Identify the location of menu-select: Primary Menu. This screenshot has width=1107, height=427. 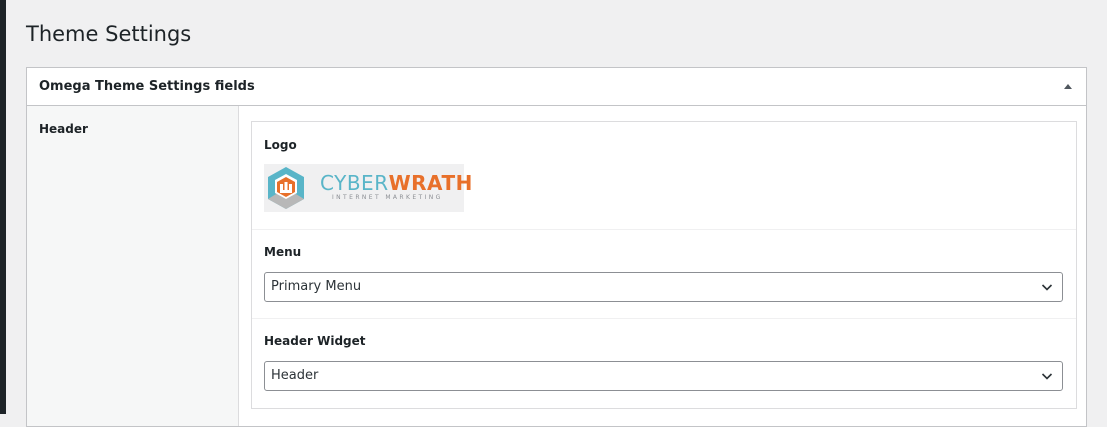
(663, 287).